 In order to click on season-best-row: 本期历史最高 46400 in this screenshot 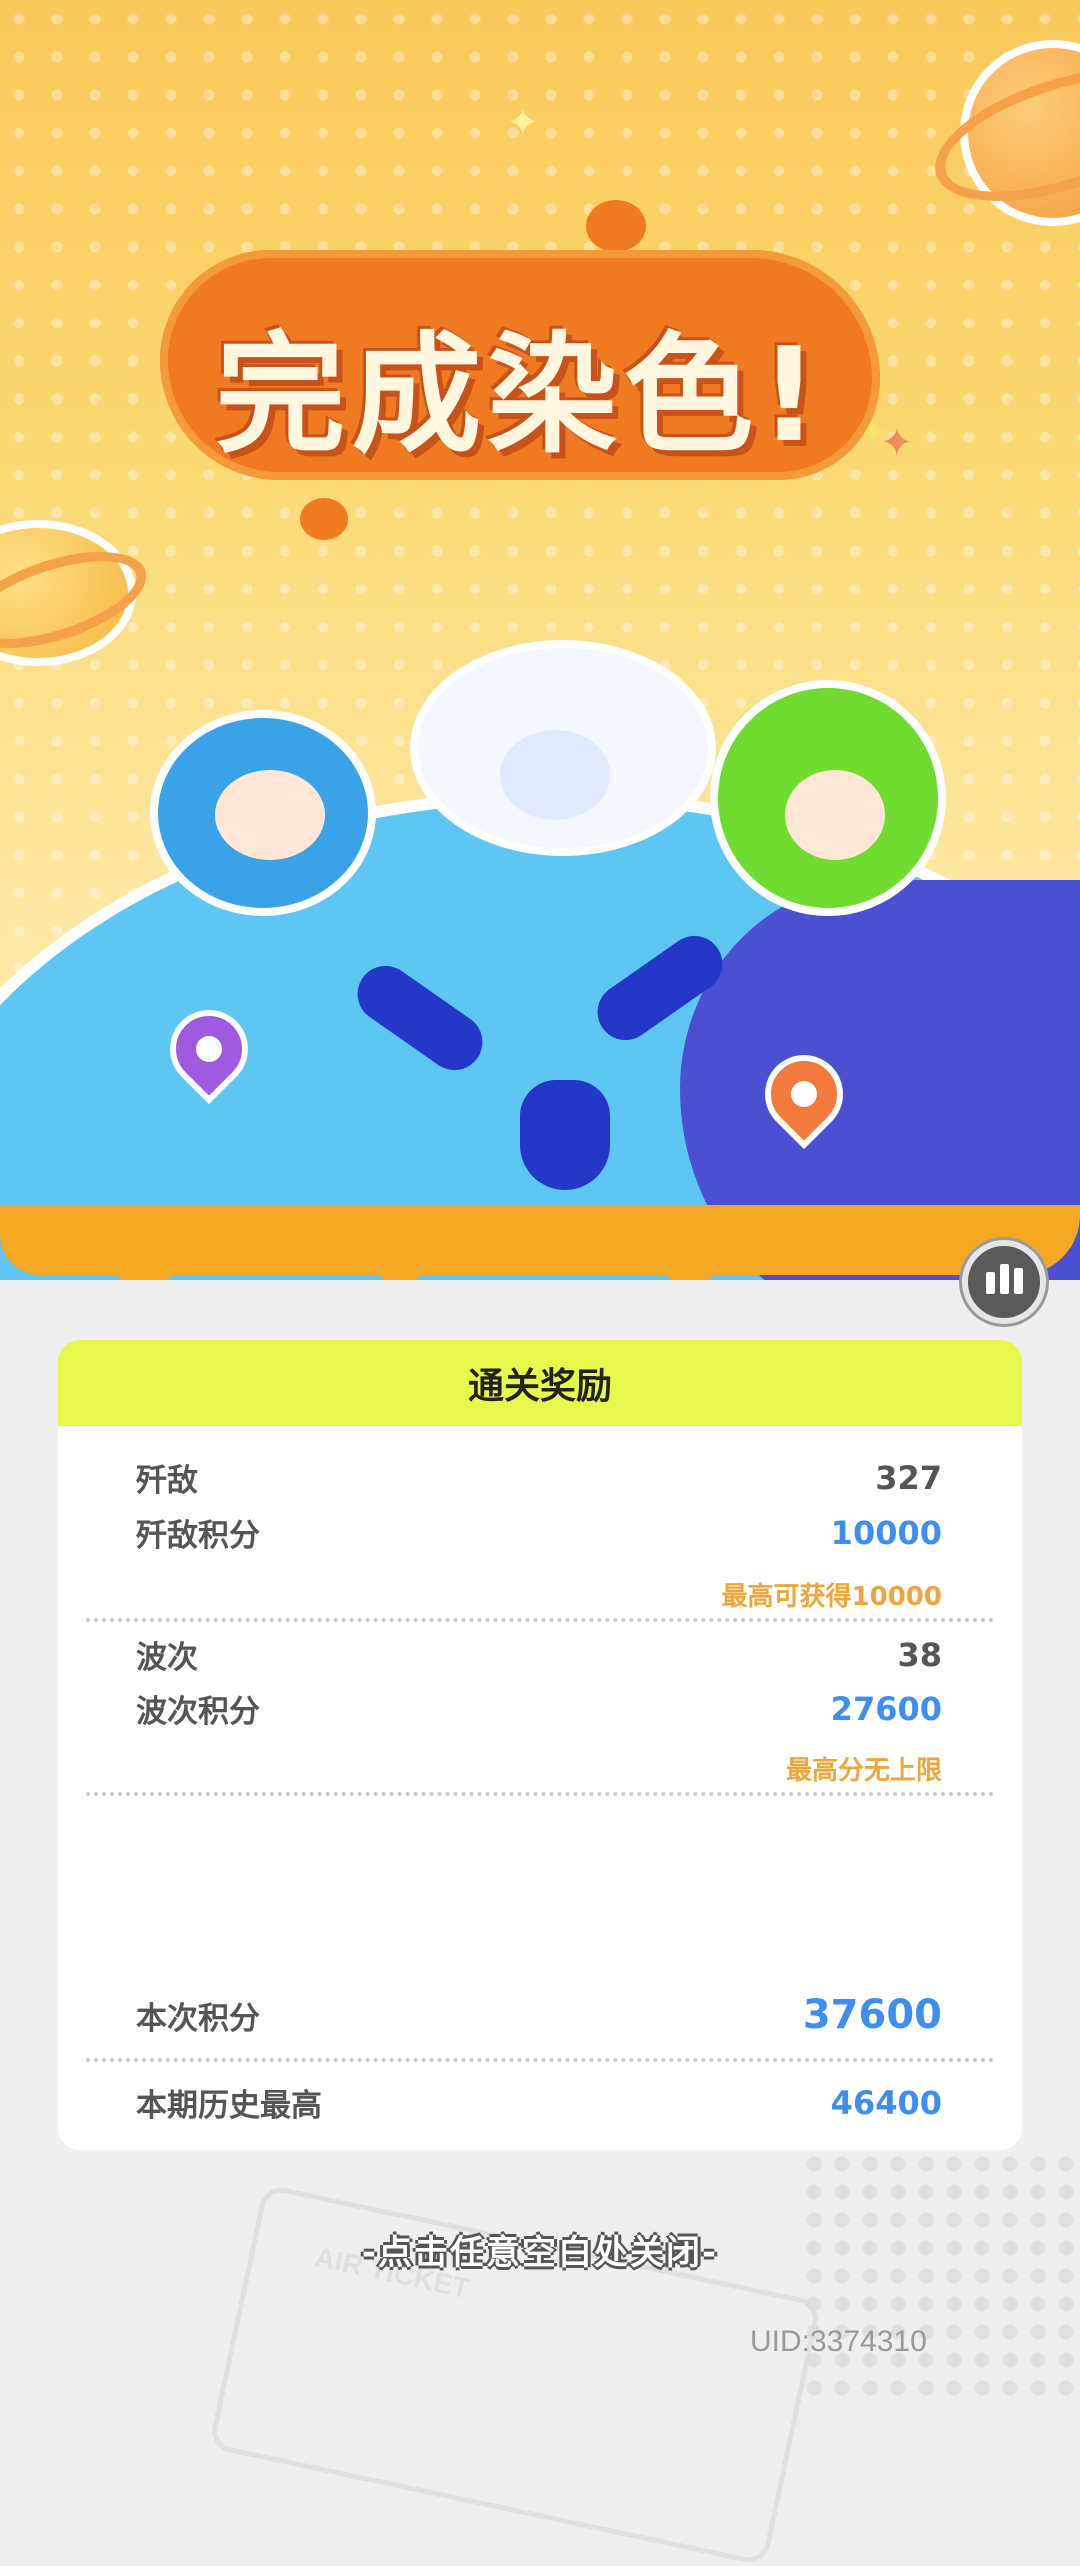, I will do `click(539, 2102)`.